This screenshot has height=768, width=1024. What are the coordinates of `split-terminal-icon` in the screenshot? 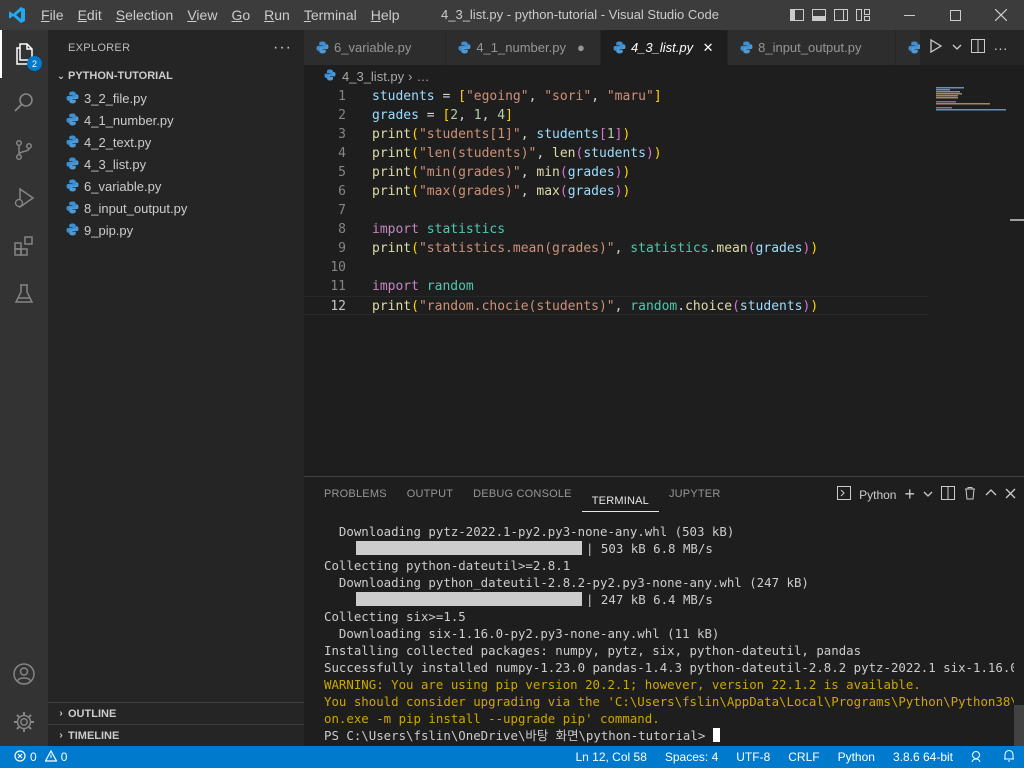 It's located at (948, 494).